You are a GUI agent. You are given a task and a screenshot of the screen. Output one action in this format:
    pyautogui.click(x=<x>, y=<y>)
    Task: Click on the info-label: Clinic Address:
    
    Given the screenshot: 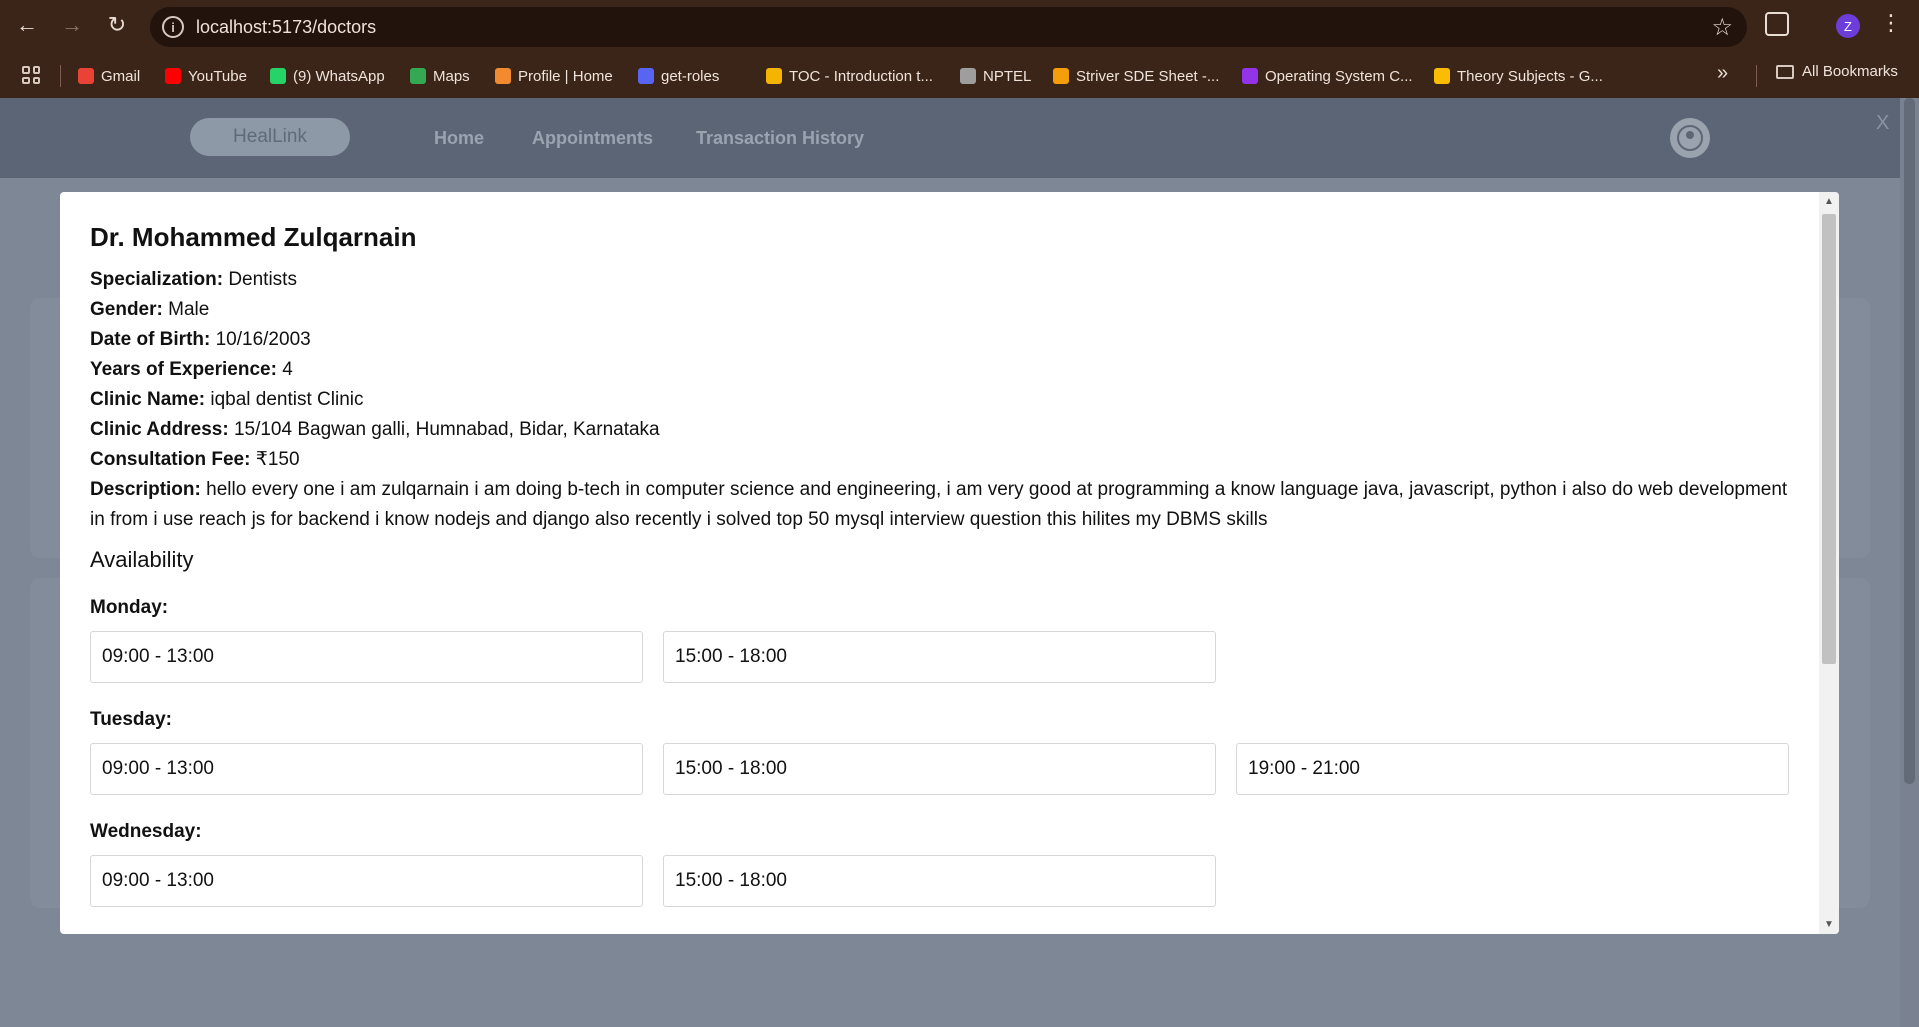 What is the action you would take?
    pyautogui.click(x=159, y=429)
    